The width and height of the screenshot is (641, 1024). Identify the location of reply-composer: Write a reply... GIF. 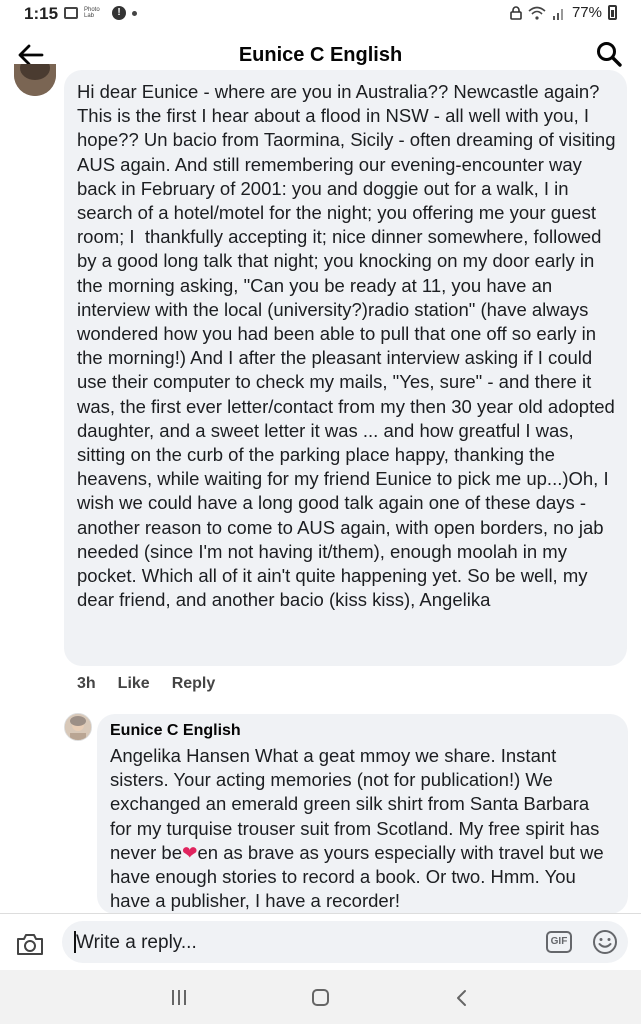
(320, 942).